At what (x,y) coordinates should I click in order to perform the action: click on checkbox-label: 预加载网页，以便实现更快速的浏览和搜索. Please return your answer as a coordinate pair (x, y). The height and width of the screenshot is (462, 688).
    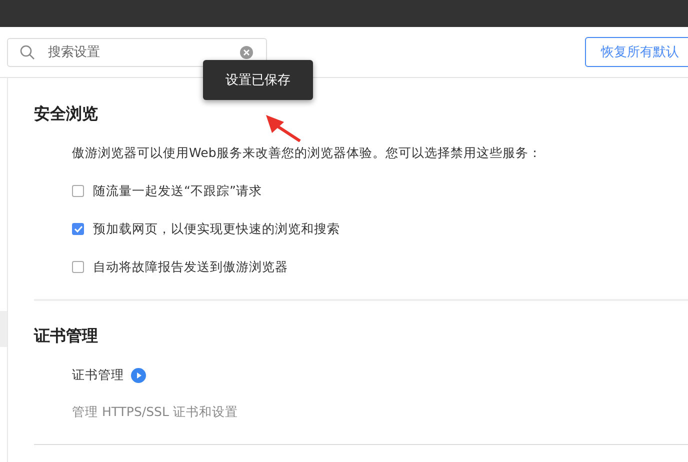
    Looking at the image, I should click on (216, 229).